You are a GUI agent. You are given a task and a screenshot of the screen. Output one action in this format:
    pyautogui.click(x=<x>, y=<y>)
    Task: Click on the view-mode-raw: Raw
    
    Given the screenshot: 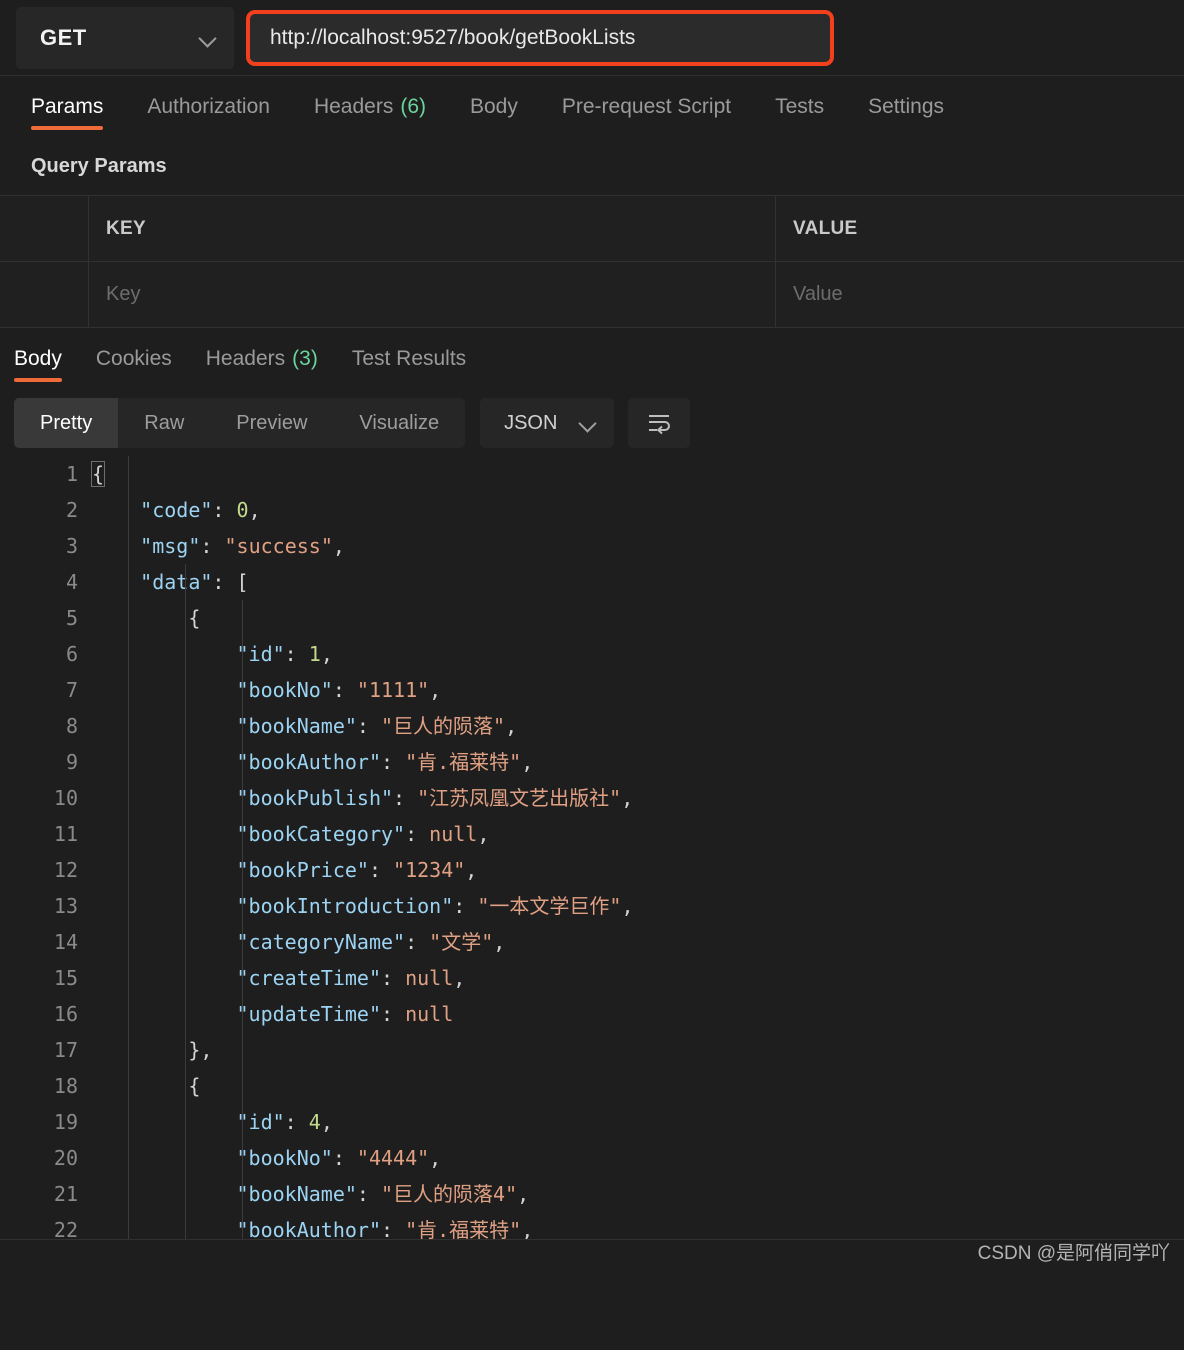 What is the action you would take?
    pyautogui.click(x=164, y=423)
    